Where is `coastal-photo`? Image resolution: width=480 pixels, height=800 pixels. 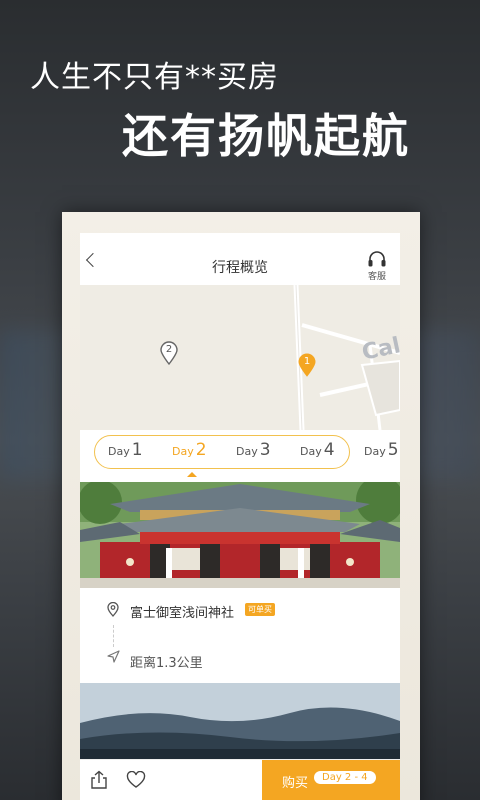
coastal-photo is located at coordinates (240, 723).